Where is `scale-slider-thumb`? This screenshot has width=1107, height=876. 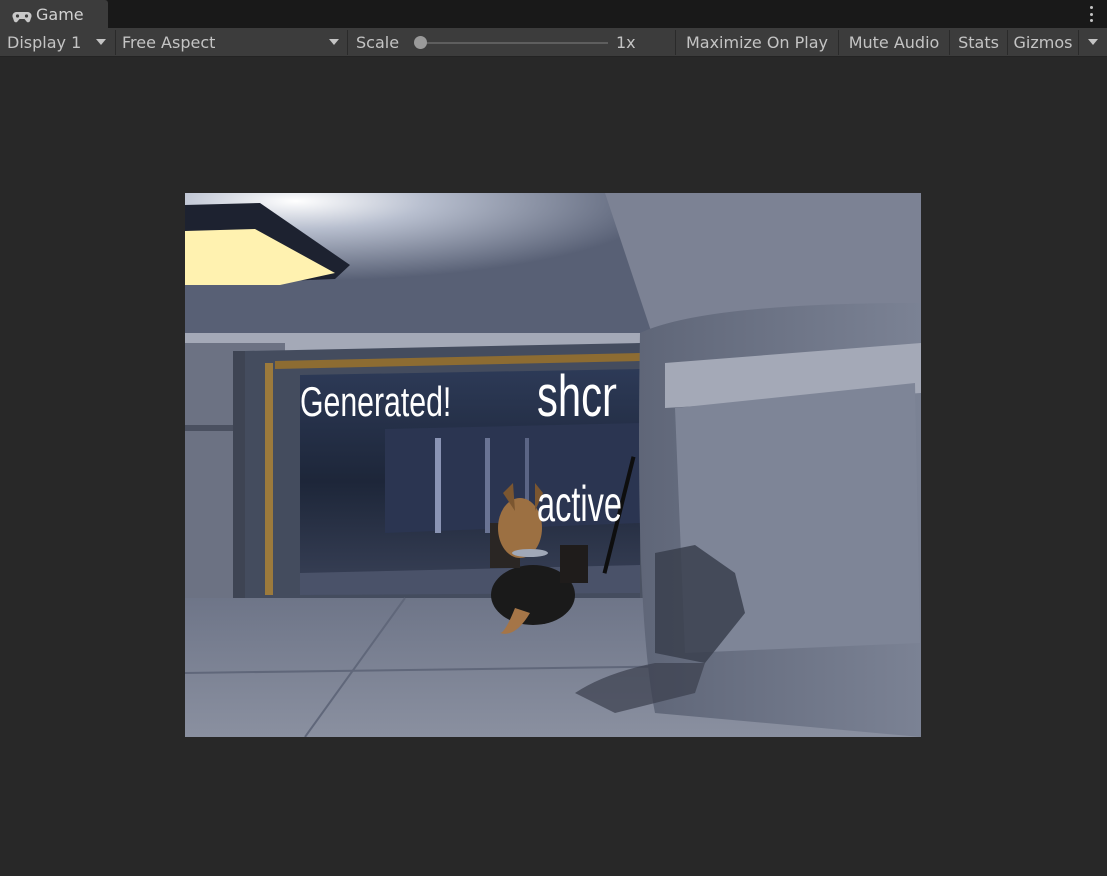 scale-slider-thumb is located at coordinates (420, 42).